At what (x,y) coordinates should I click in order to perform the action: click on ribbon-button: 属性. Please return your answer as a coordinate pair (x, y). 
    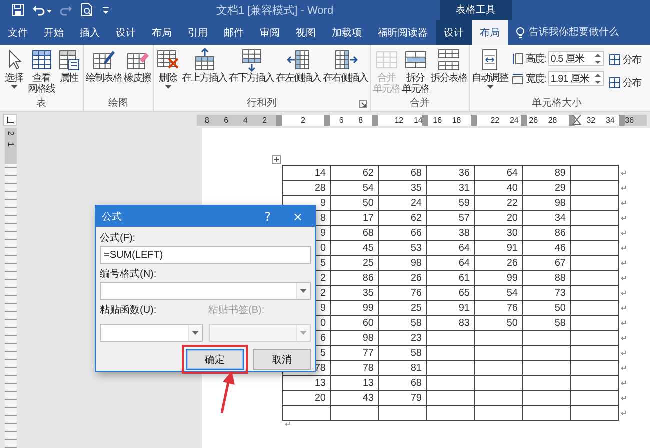
    Looking at the image, I should click on (69, 66).